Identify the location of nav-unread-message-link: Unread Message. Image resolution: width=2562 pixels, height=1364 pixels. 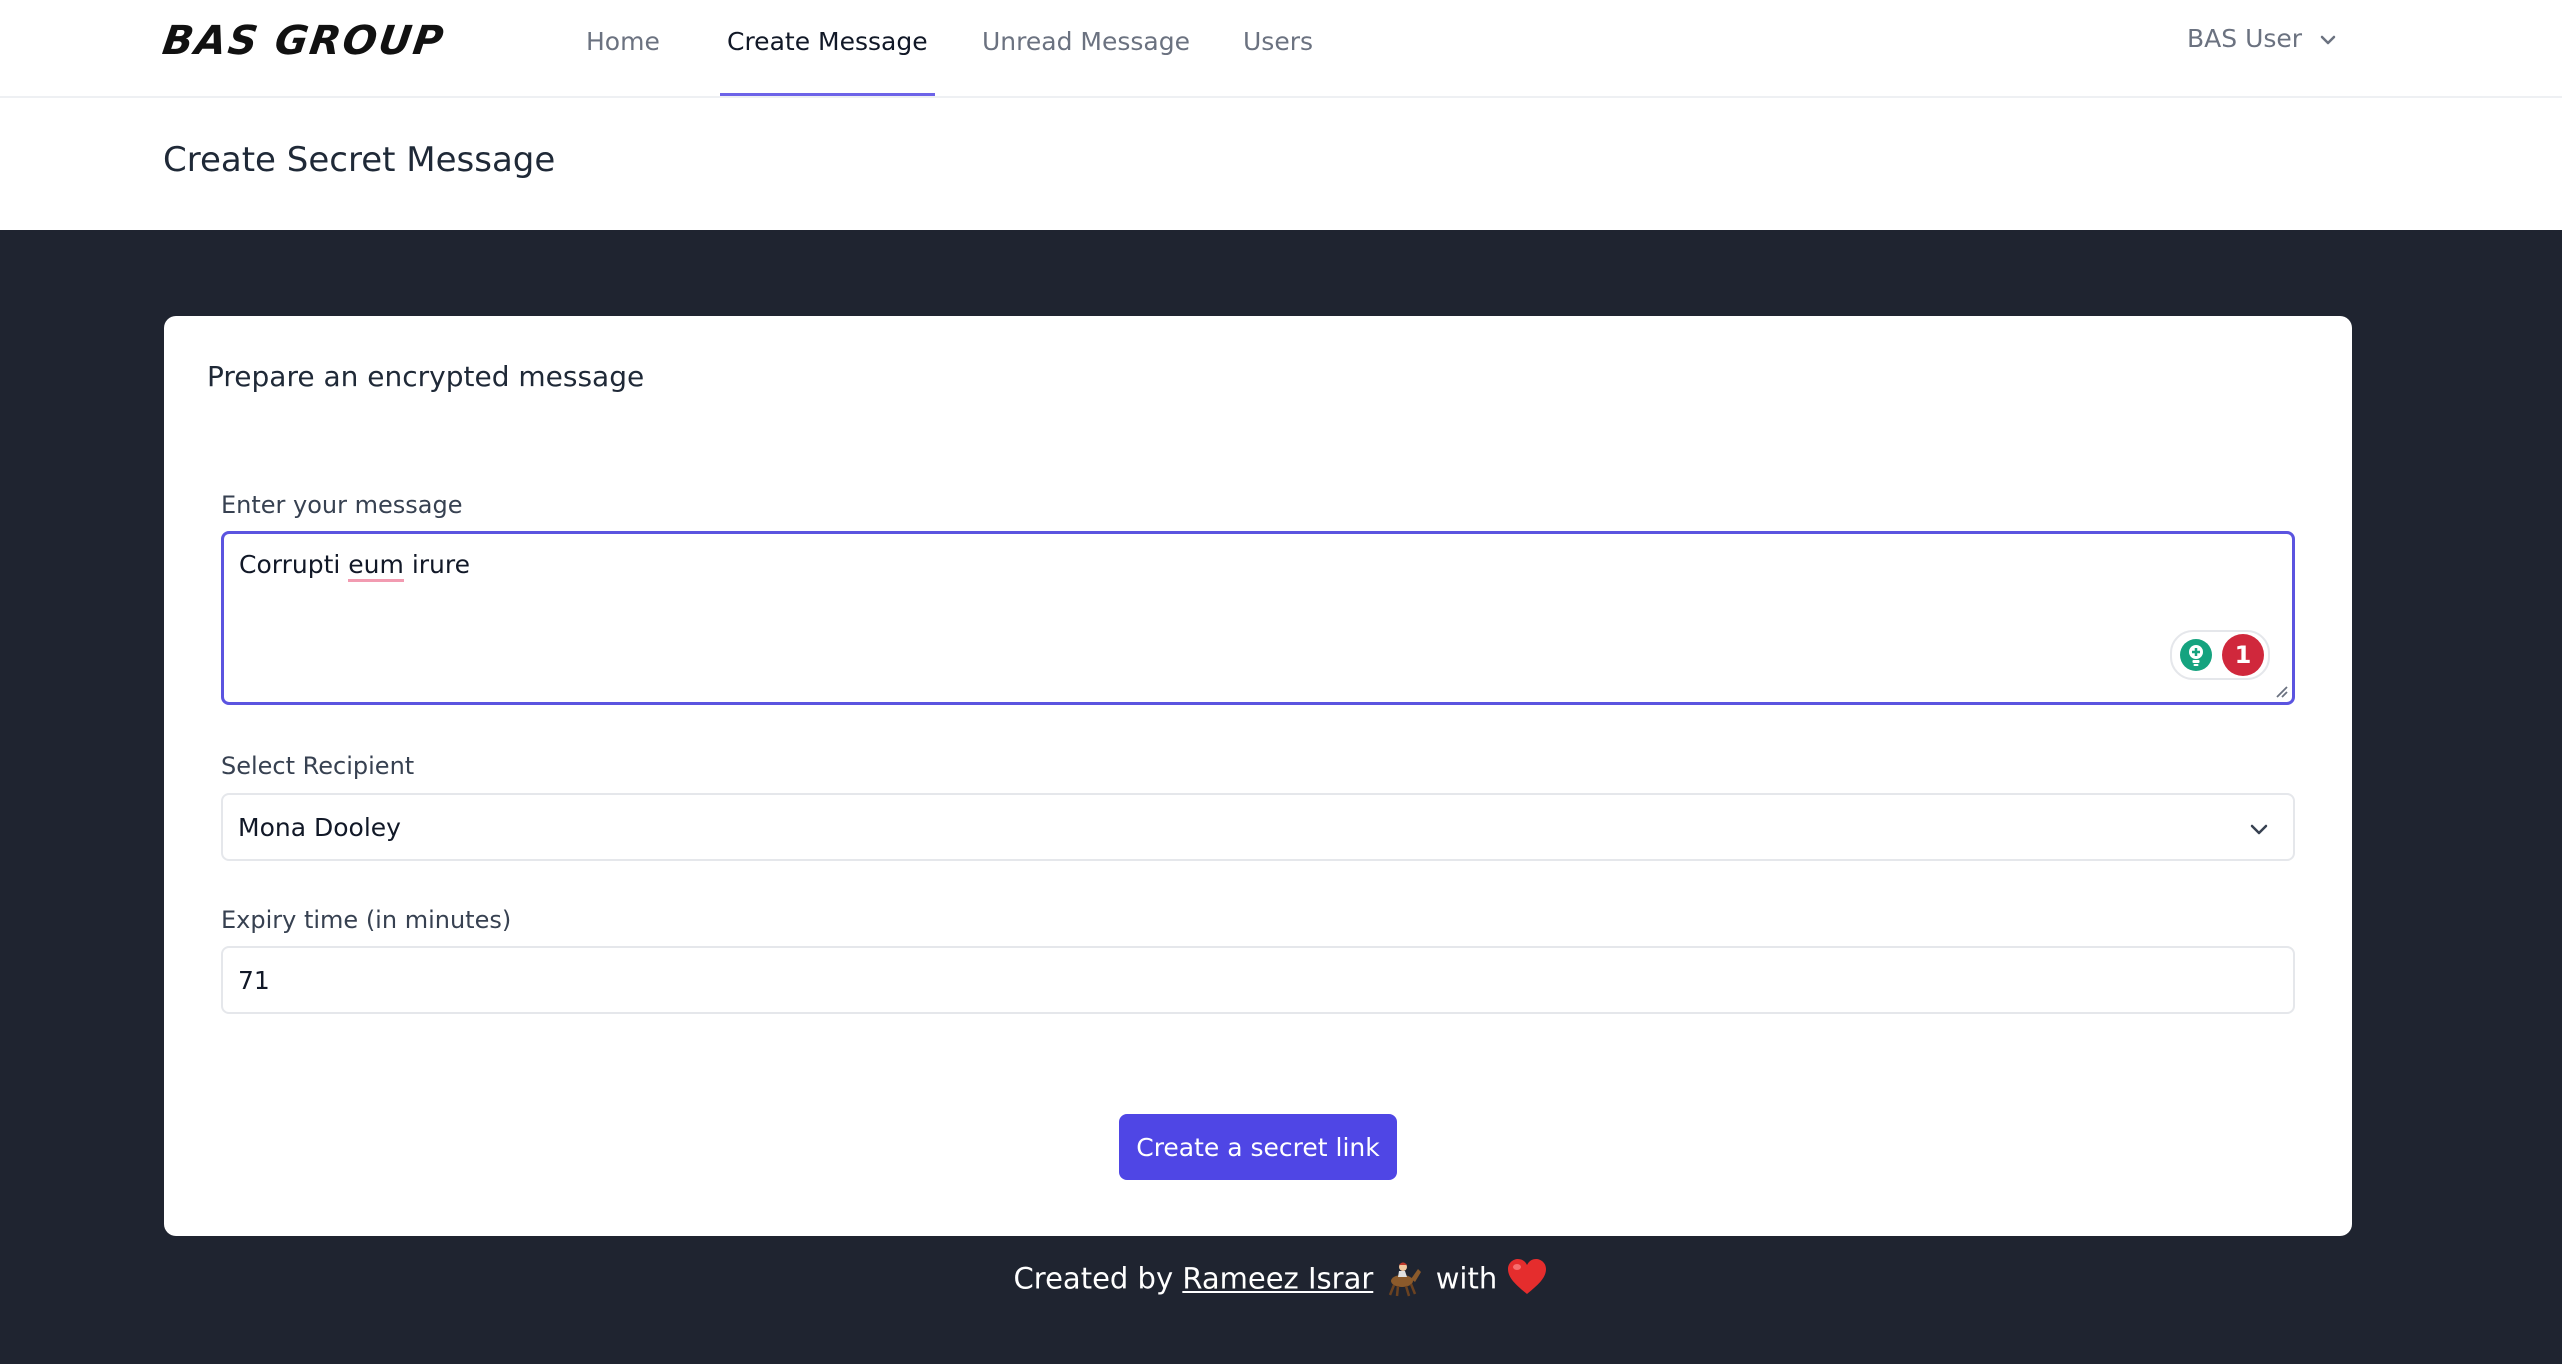
(1086, 61).